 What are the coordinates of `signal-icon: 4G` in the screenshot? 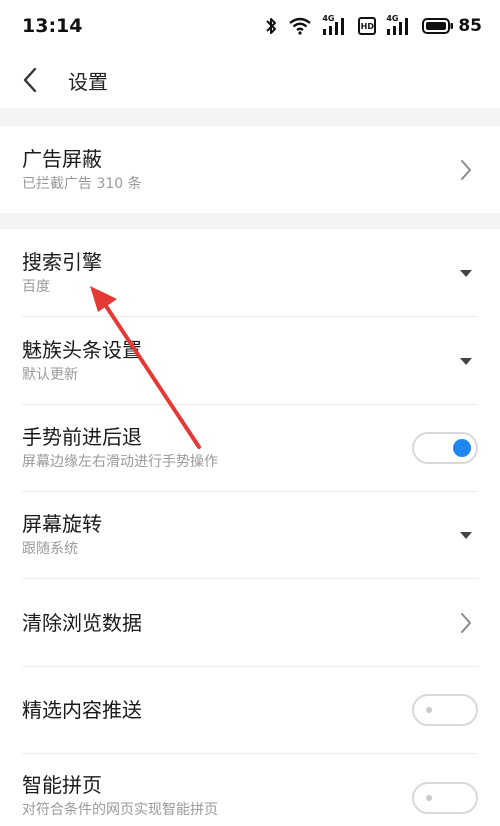 It's located at (335, 25).